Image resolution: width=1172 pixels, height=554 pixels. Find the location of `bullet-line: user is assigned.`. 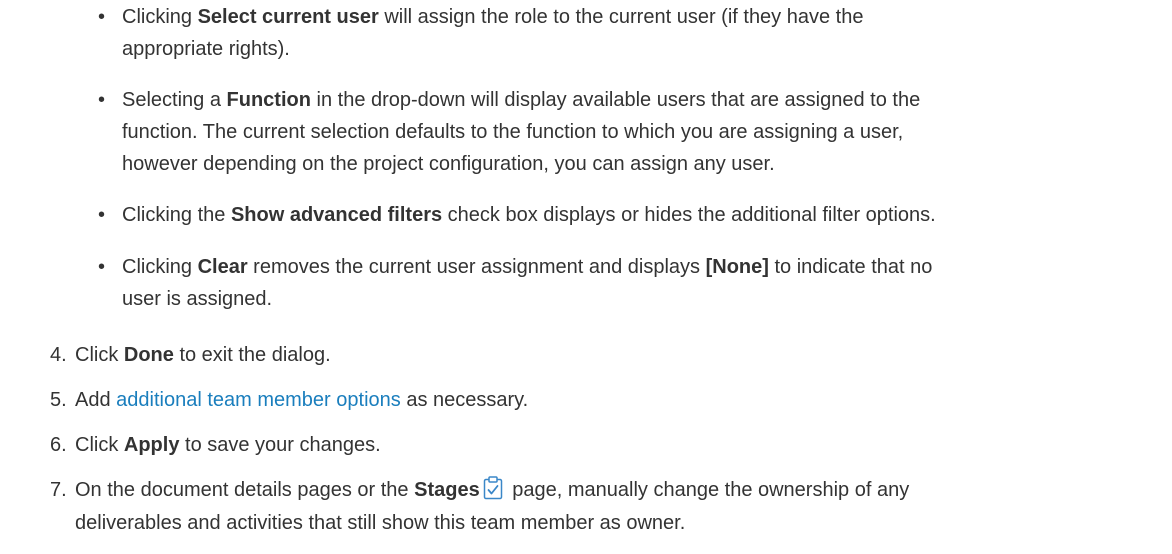

bullet-line: user is assigned. is located at coordinates (197, 299).